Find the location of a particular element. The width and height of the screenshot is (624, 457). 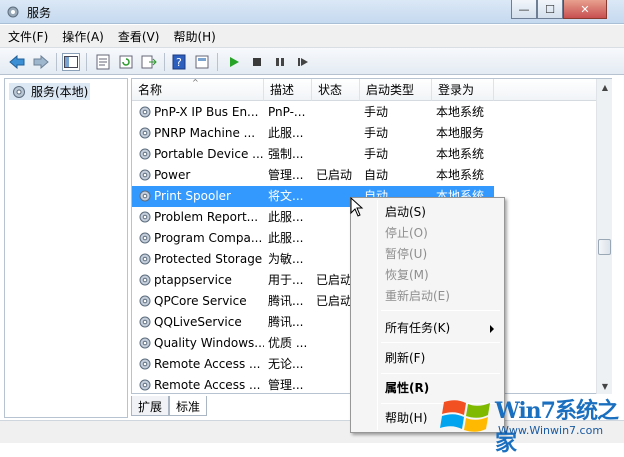

sort-ascending-icon: ^ is located at coordinates (195, 82).